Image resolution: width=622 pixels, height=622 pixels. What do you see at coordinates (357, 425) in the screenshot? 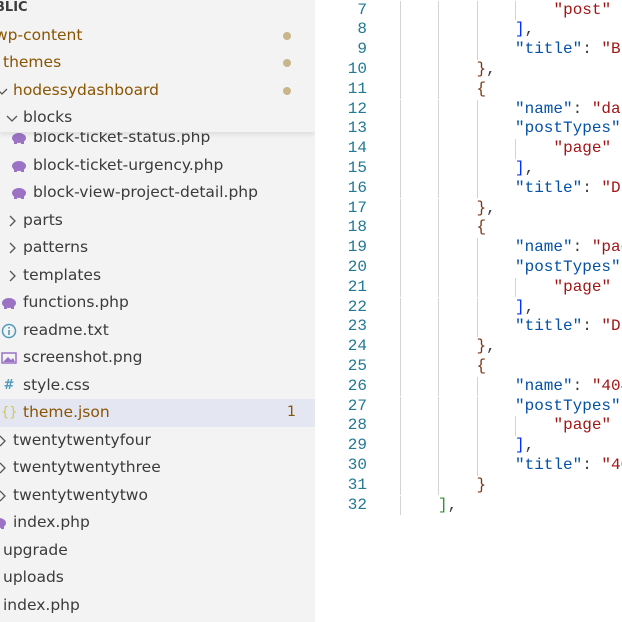
I see `line-number: 28` at bounding box center [357, 425].